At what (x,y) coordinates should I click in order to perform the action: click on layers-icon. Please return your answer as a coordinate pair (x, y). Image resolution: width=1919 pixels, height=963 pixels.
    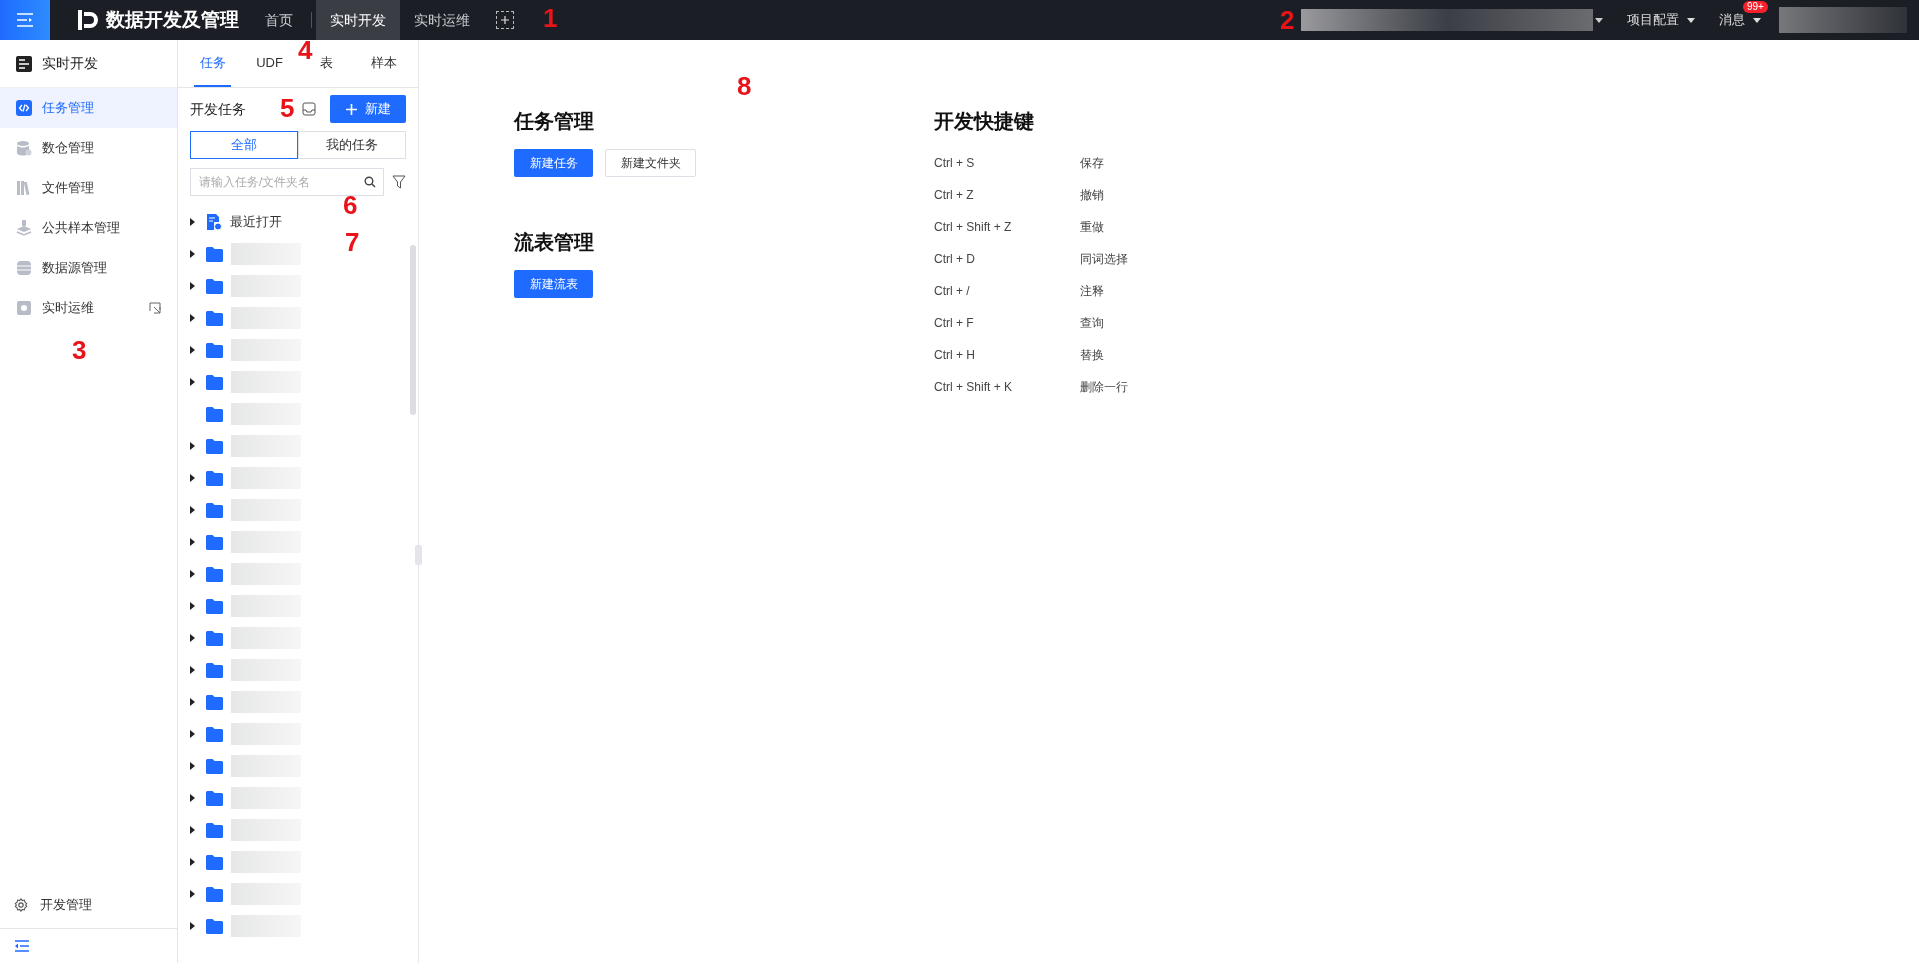
    Looking at the image, I should click on (24, 228).